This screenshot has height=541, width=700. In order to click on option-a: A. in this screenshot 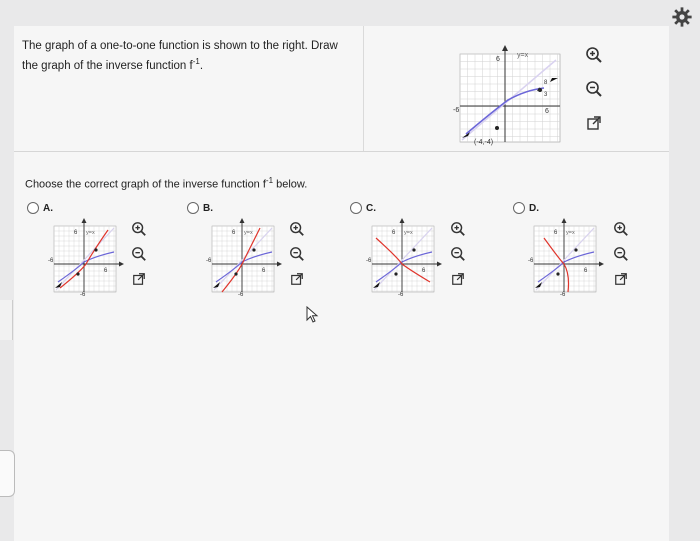, I will do `click(40, 208)`.